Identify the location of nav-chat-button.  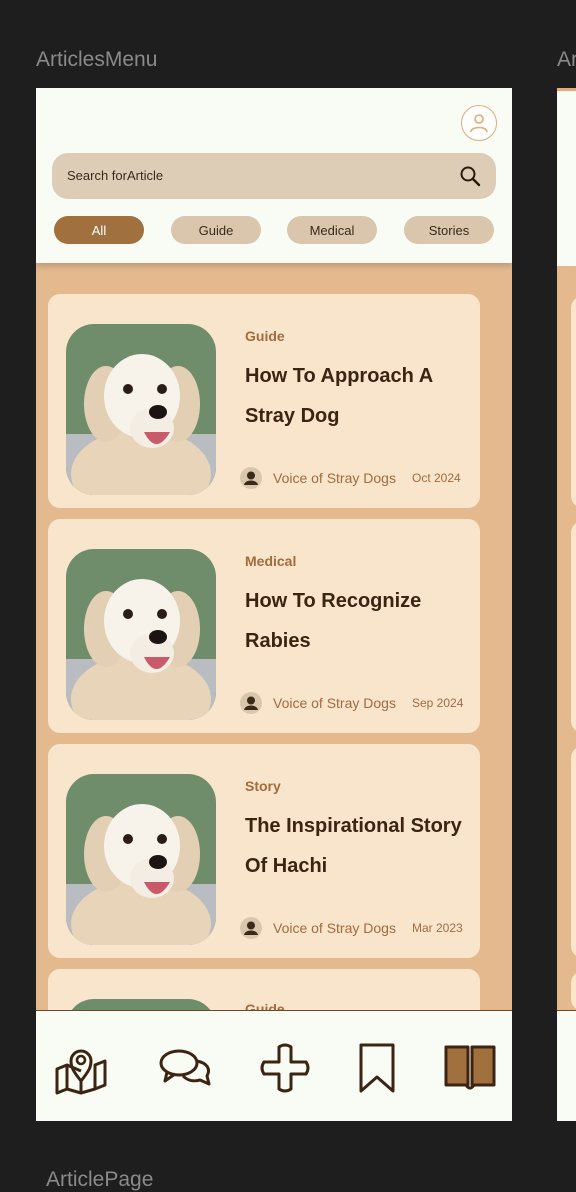
(185, 1069).